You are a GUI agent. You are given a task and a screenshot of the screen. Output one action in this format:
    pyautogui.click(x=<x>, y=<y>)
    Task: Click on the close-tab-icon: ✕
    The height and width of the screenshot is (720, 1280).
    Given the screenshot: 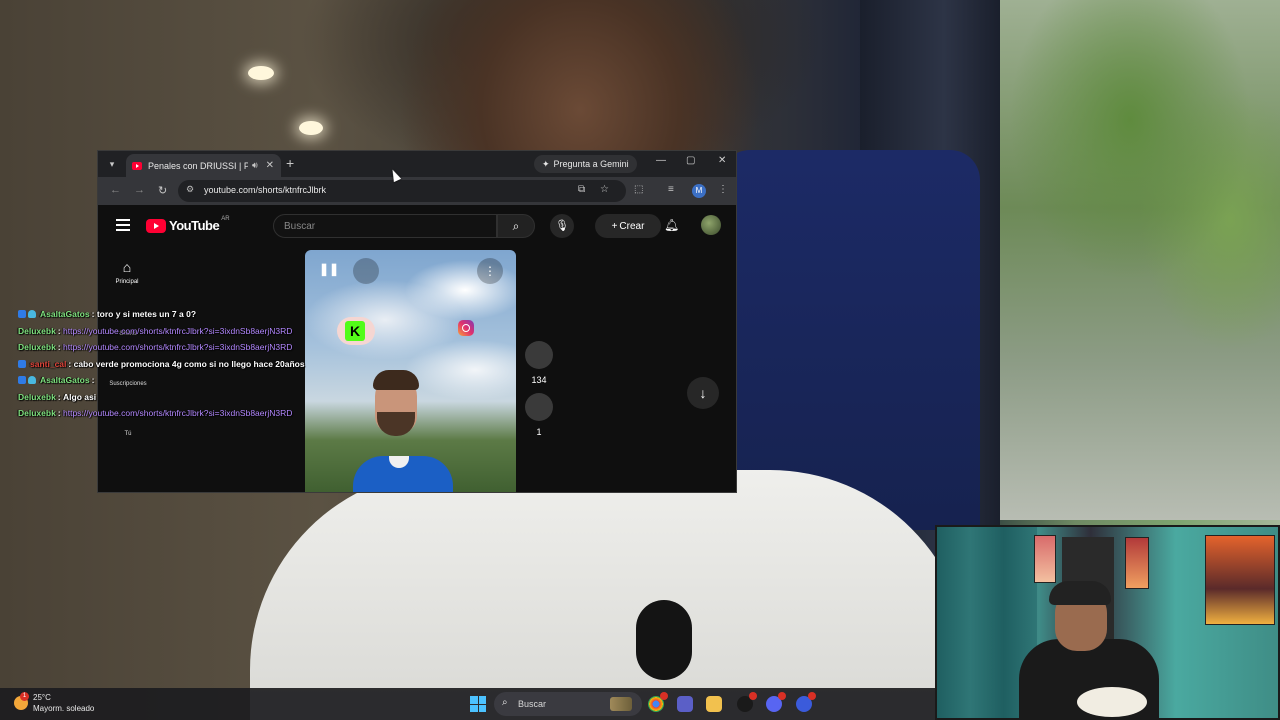 What is the action you would take?
    pyautogui.click(x=270, y=165)
    